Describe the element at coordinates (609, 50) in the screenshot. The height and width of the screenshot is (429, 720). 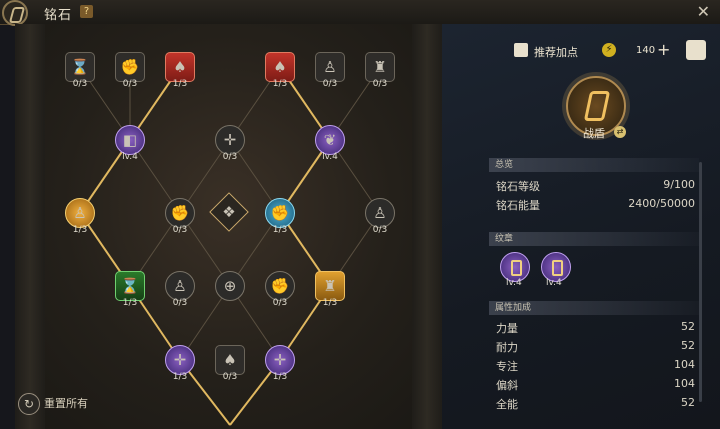
I see `energy-icon: ⚡` at that location.